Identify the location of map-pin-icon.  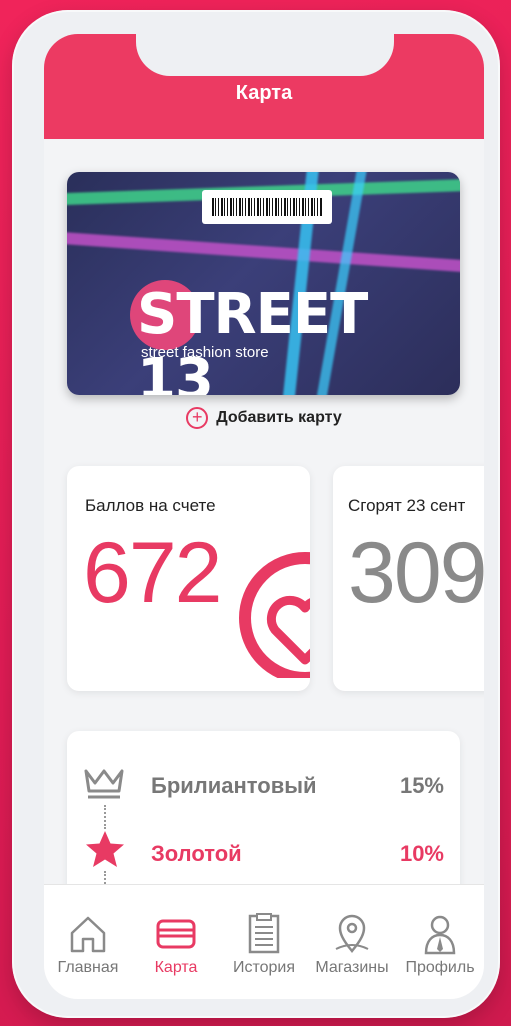
(352, 933).